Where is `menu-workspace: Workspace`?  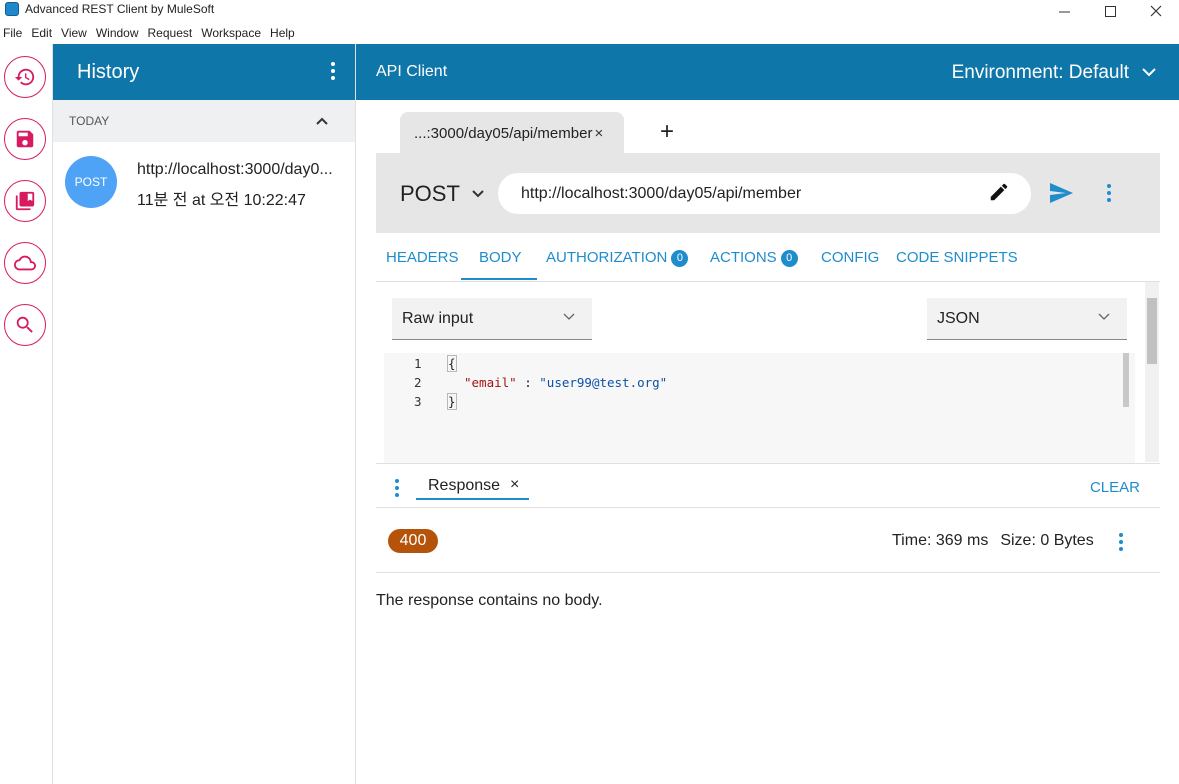
menu-workspace: Workspace is located at coordinates (232, 33).